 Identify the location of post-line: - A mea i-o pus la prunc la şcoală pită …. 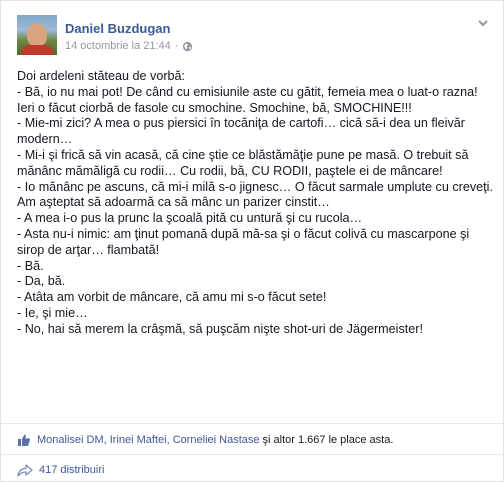
(190, 218).